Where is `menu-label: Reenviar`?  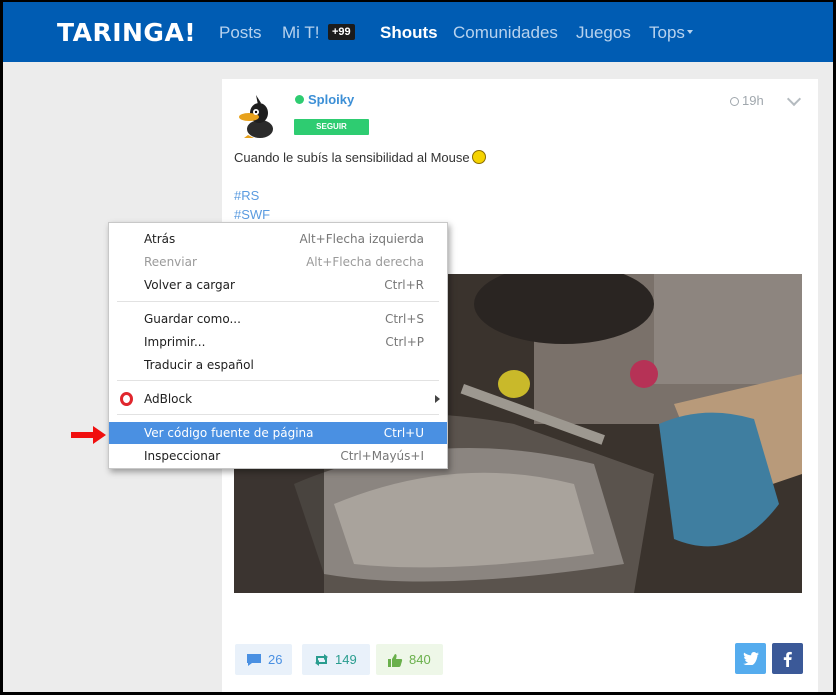 menu-label: Reenviar is located at coordinates (170, 262).